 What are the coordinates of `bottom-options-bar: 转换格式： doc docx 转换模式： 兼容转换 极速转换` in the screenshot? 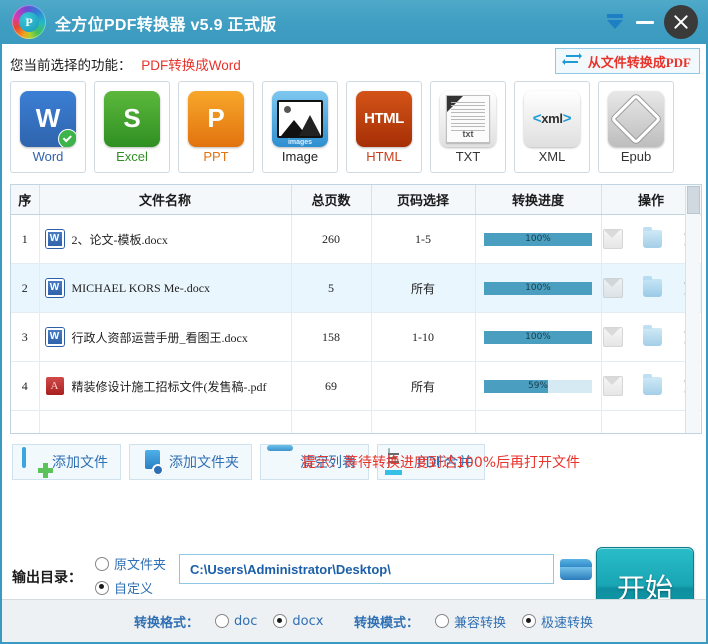 It's located at (354, 620).